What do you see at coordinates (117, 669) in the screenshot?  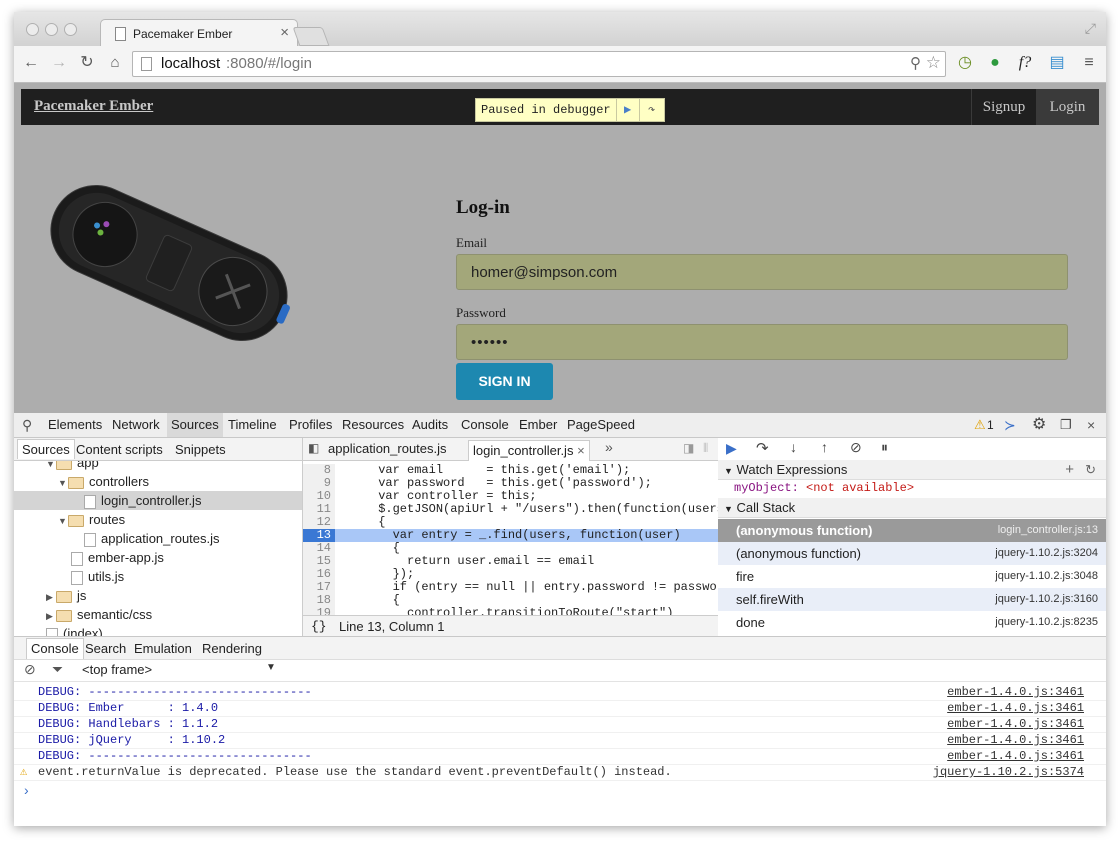 I see `frame-select: <top frame>` at bounding box center [117, 669].